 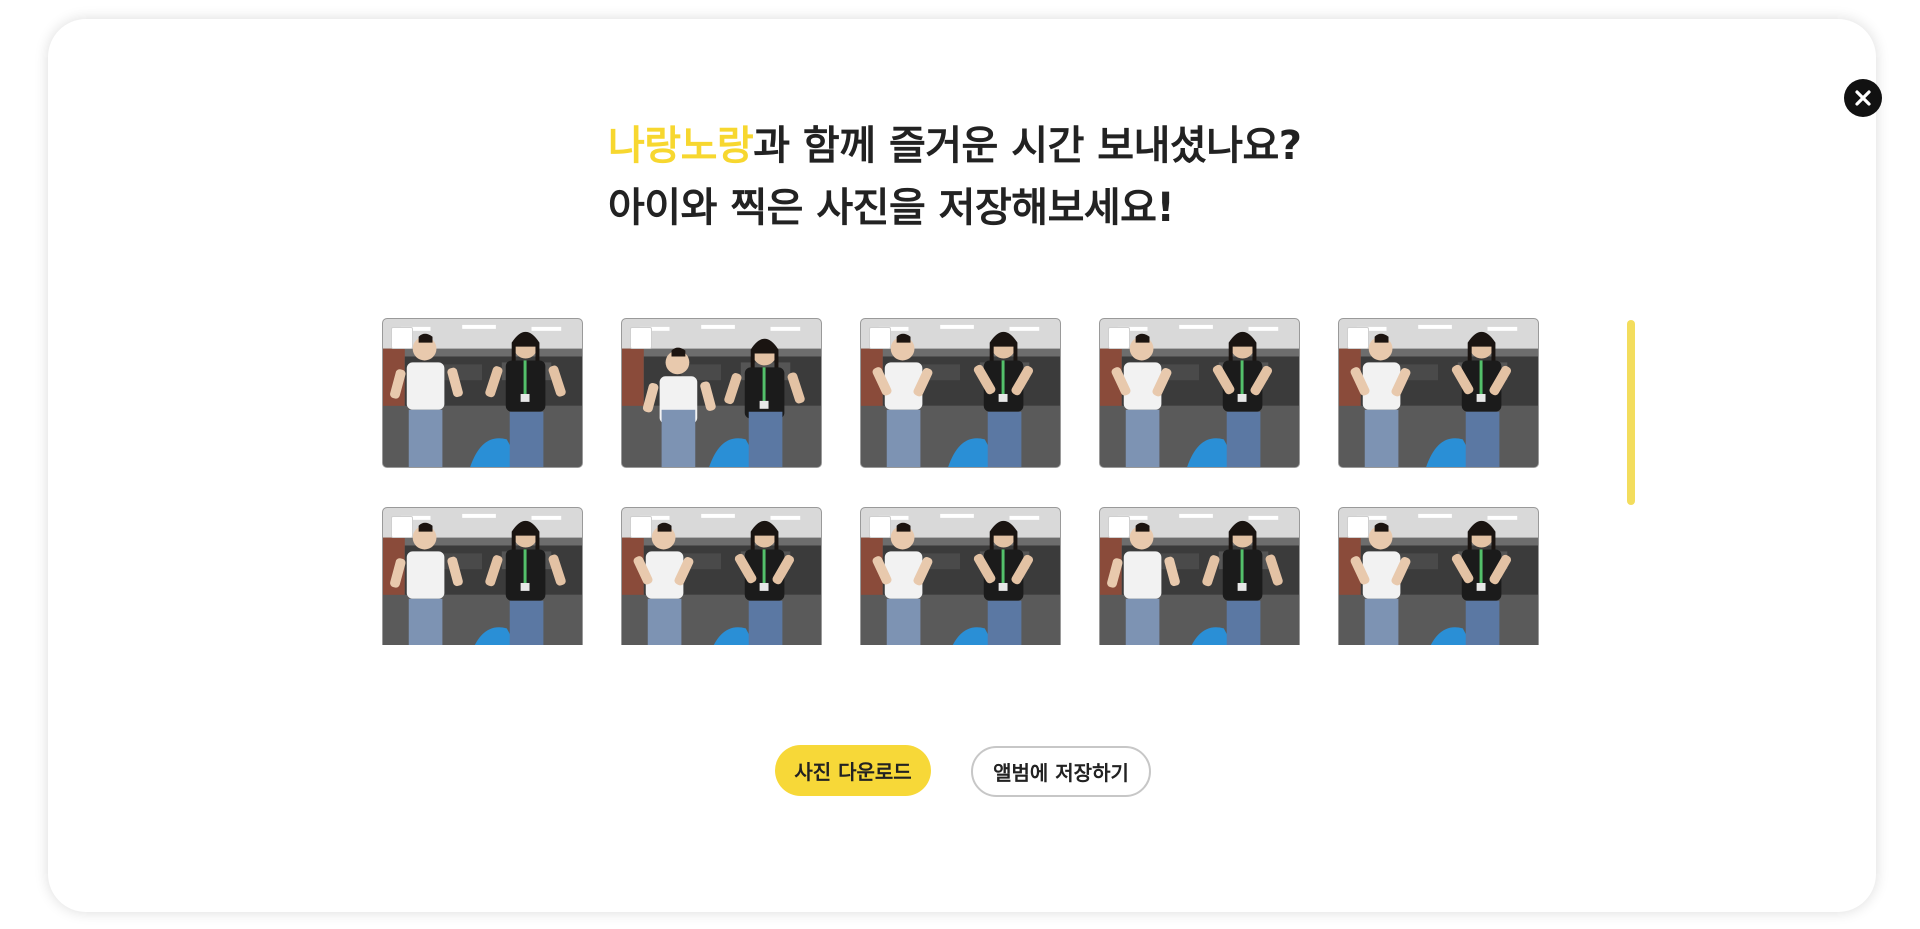 I want to click on brand-name: 나랑노랑, so click(x=681, y=146).